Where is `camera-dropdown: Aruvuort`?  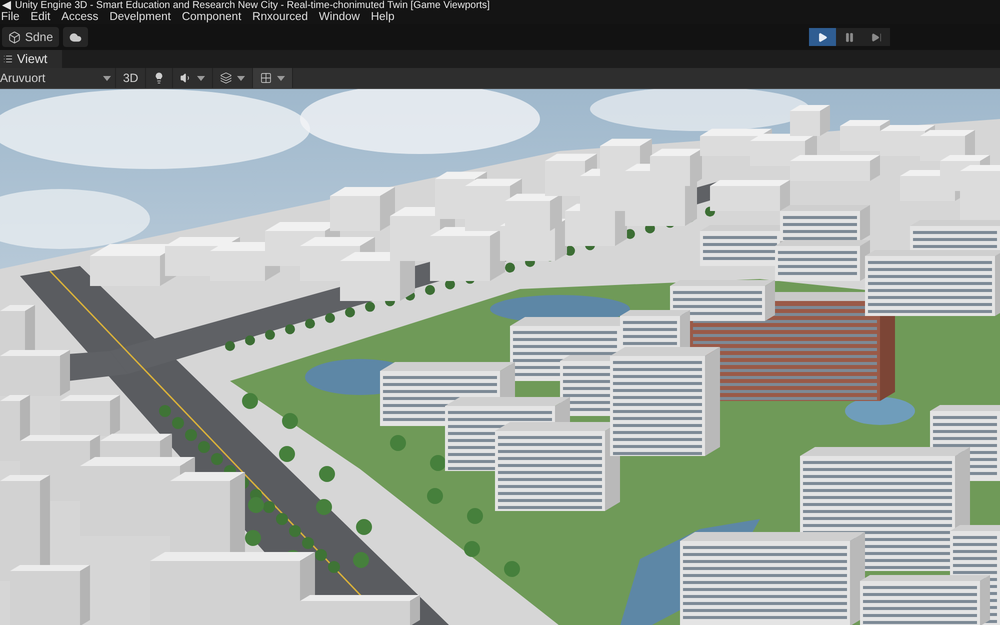
camera-dropdown: Aruvuort is located at coordinates (58, 78).